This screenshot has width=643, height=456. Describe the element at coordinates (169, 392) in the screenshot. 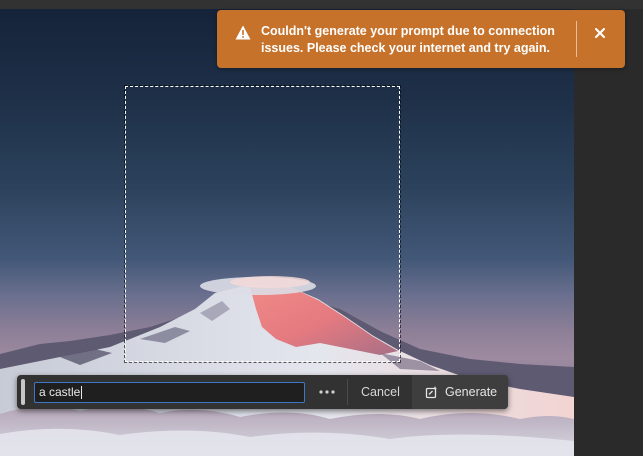

I see `prompt-input: a castle` at that location.